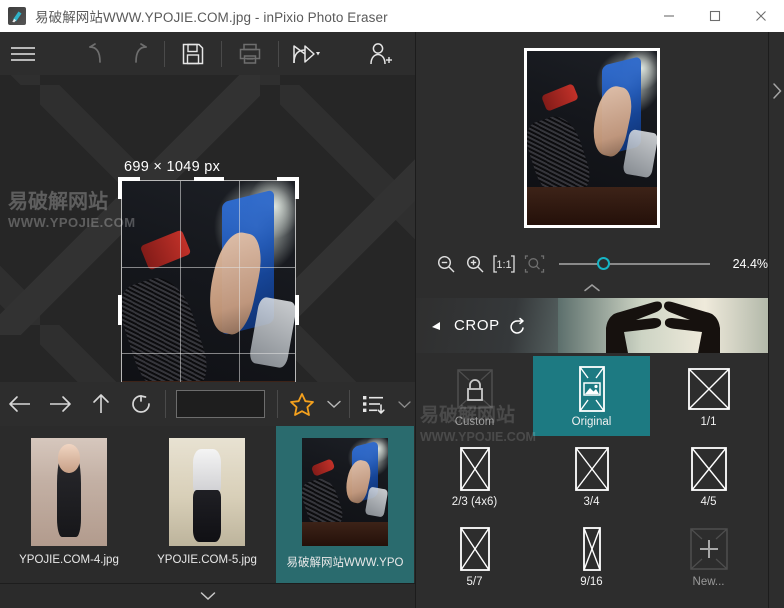  I want to click on crop-preset-5-7: 5/7, so click(474, 556).